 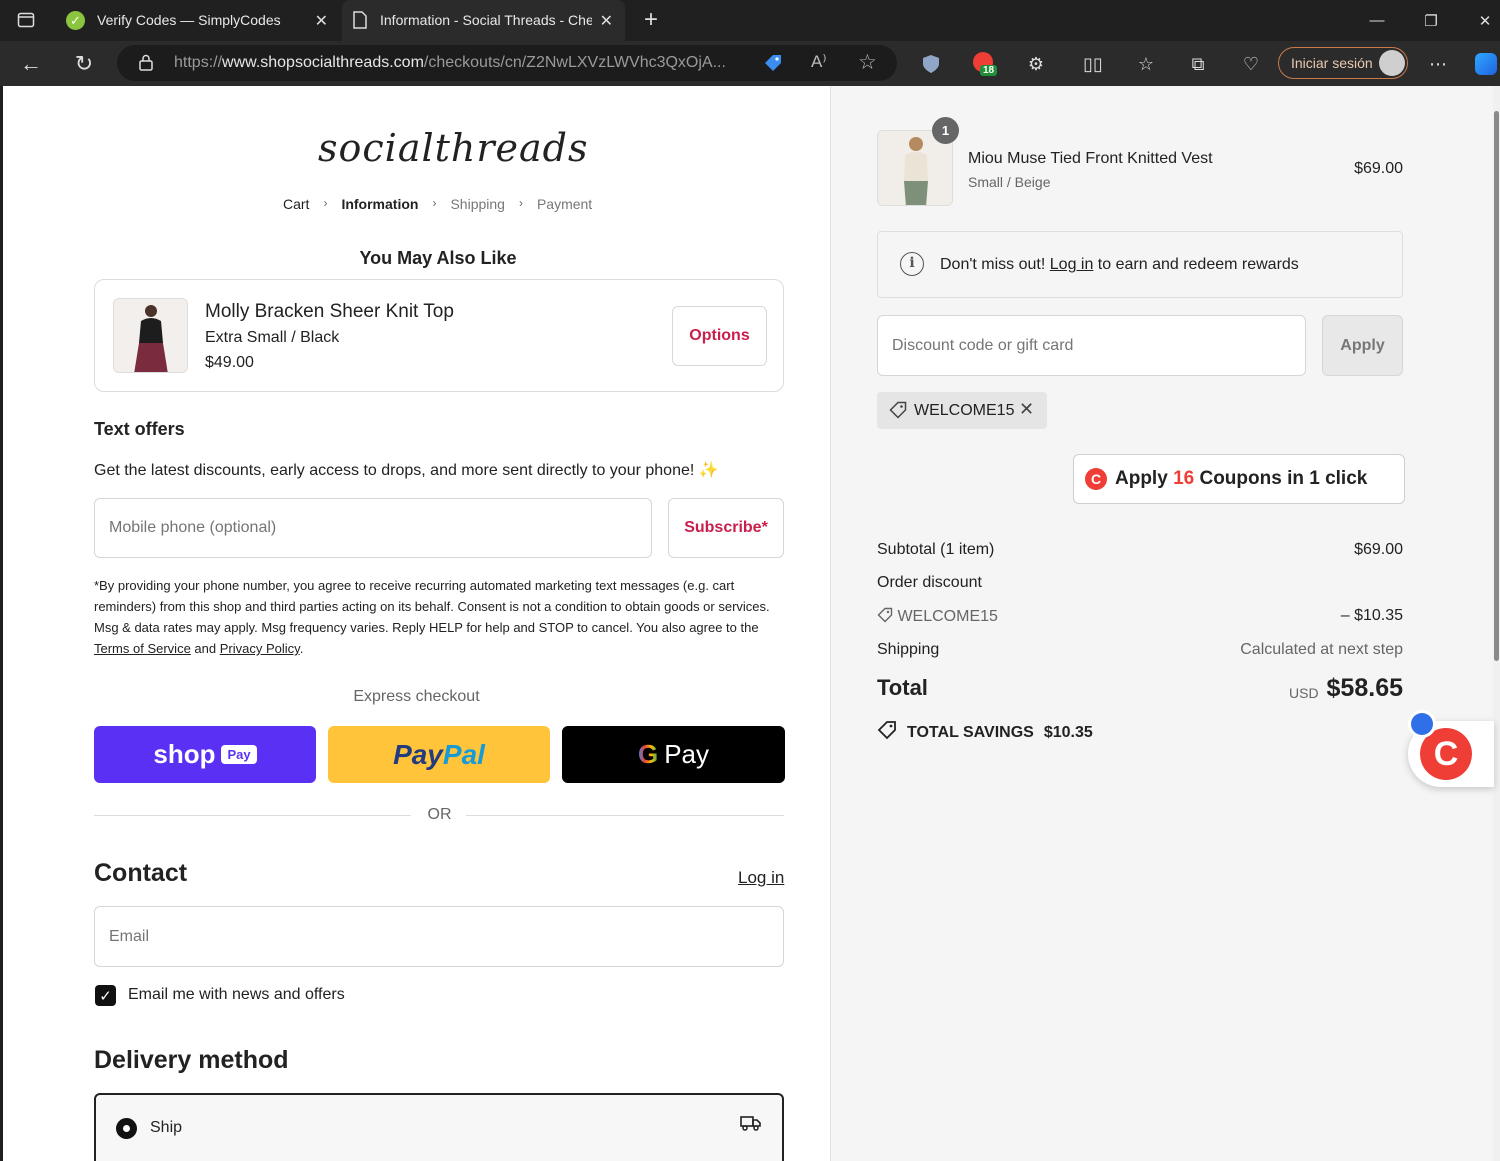 I want to click on subscribe-button: Subscribe*, so click(x=726, y=528).